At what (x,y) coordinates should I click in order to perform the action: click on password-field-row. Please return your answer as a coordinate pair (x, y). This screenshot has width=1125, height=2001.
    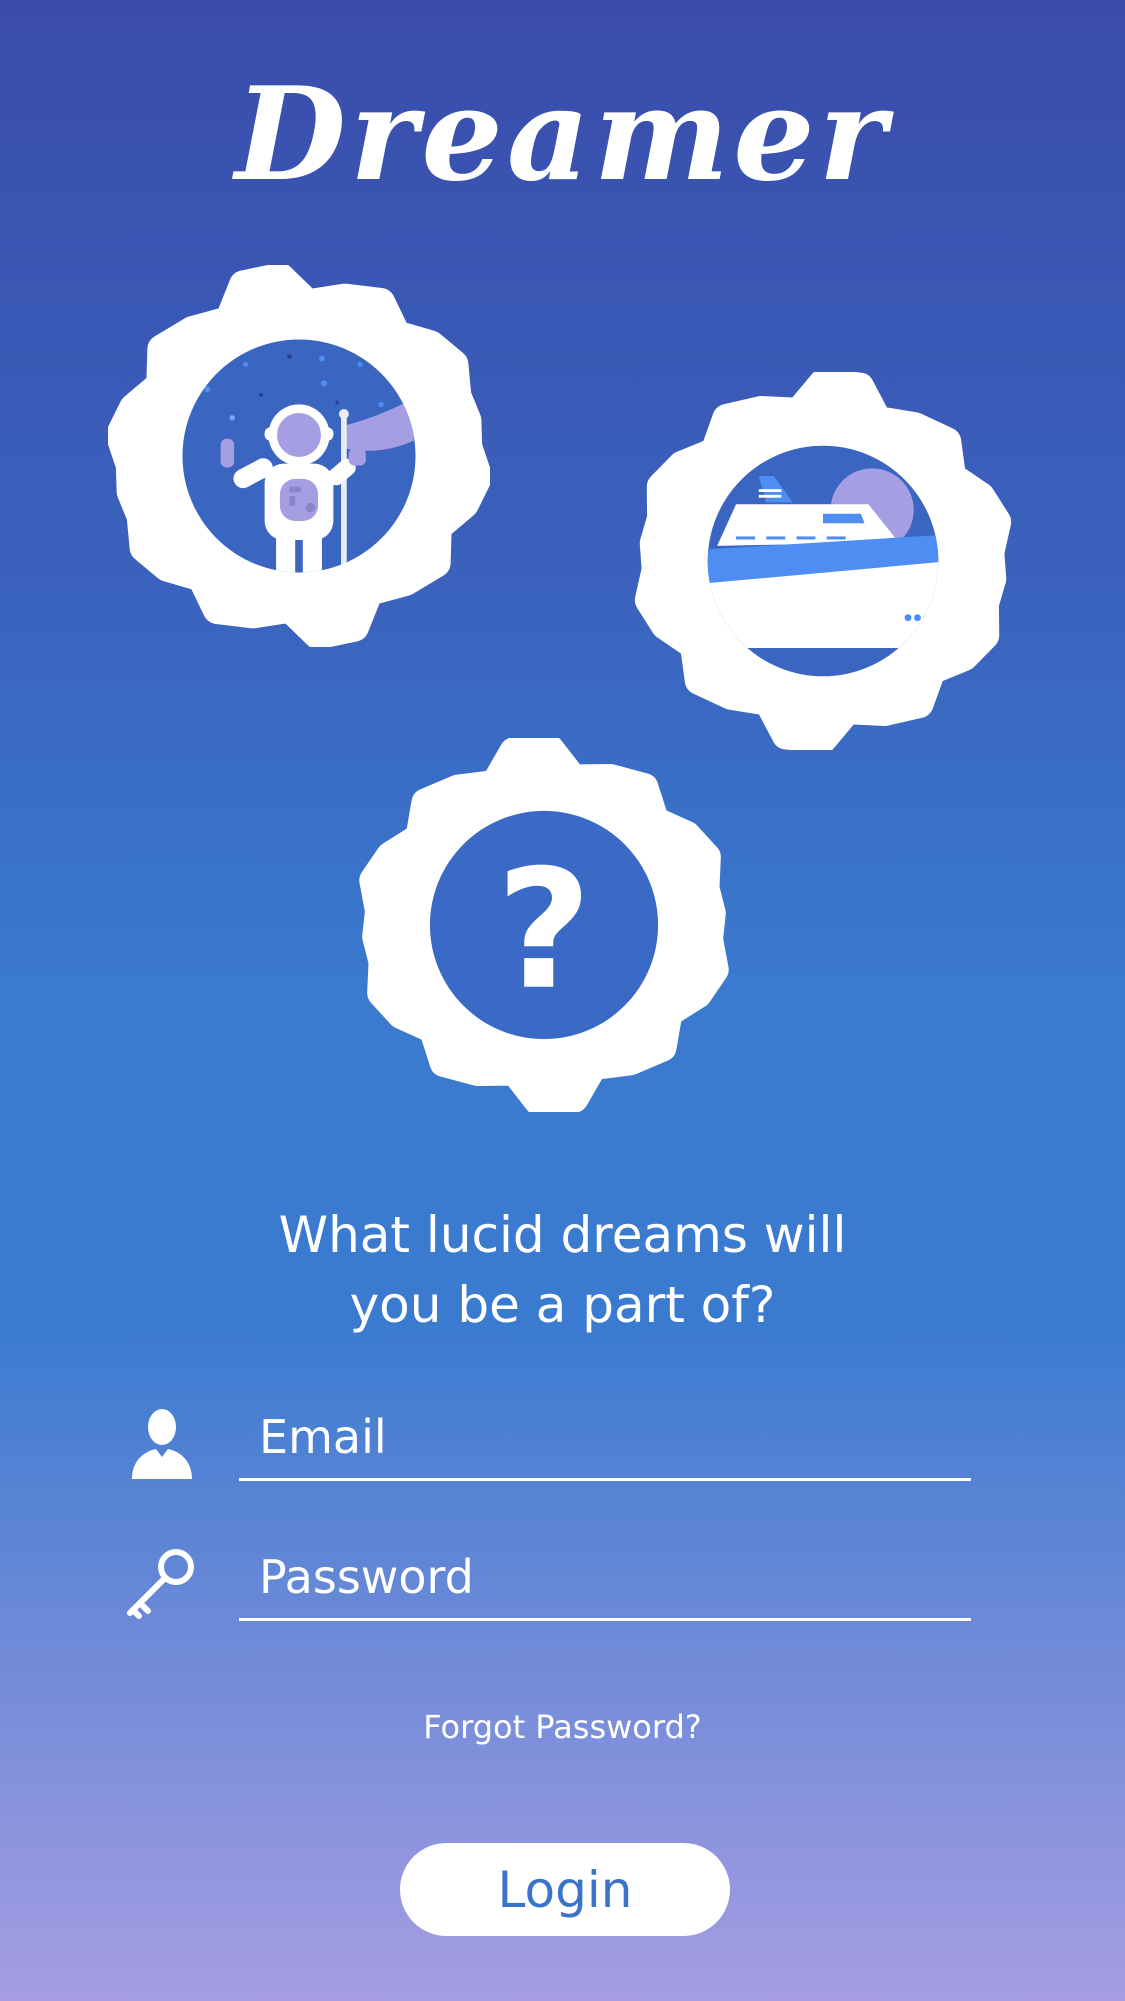
    Looking at the image, I should click on (545, 1580).